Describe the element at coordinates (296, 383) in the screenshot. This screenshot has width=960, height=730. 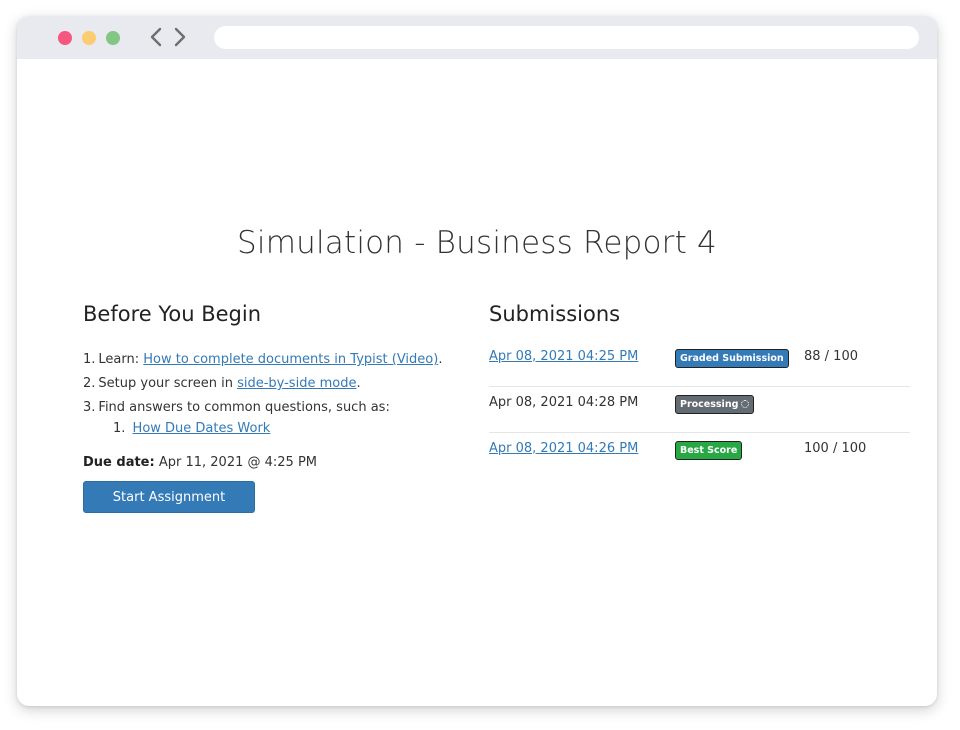
I see `side-by-side-mode-link: side-by-side mode` at that location.